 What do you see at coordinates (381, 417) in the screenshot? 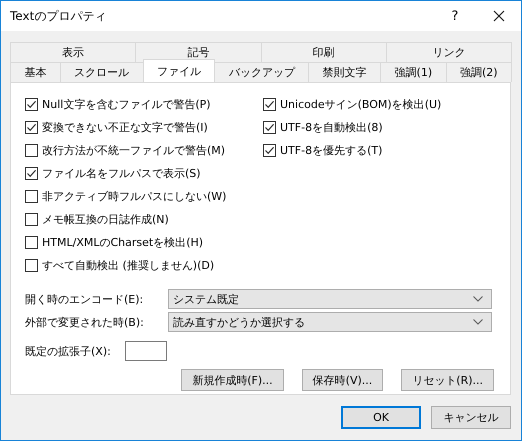
I see `dialog-button: OK` at bounding box center [381, 417].